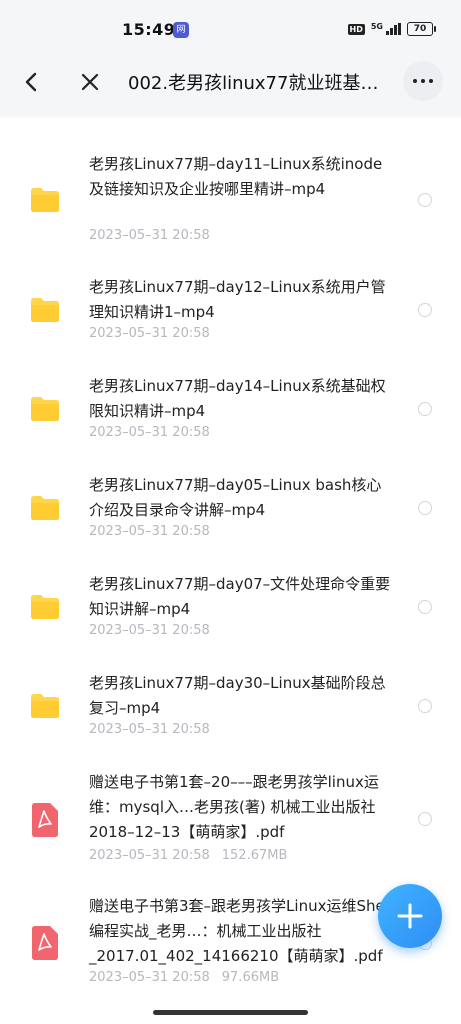  Describe the element at coordinates (237, 695) in the screenshot. I see `file-name: 老男孩Linux77期–day30–Linux基础阶段总复习–mp4` at that location.